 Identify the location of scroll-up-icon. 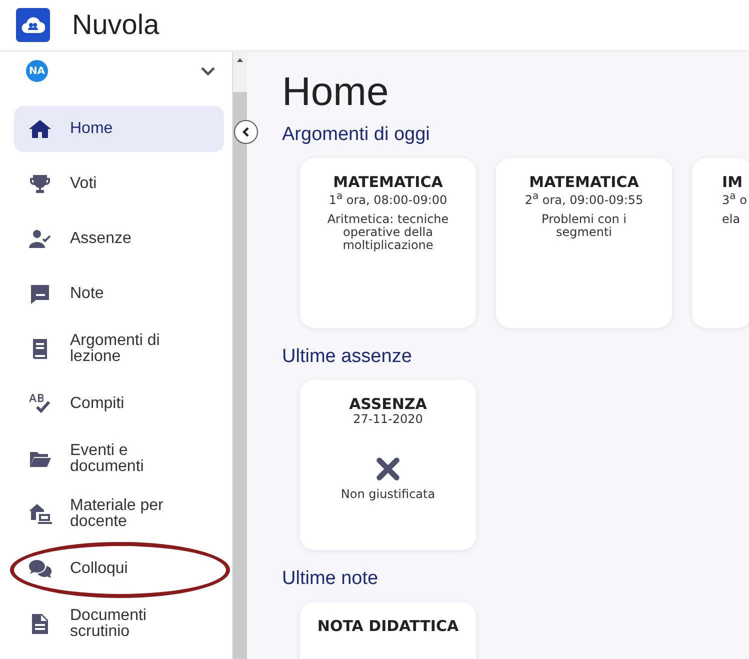
(240, 60).